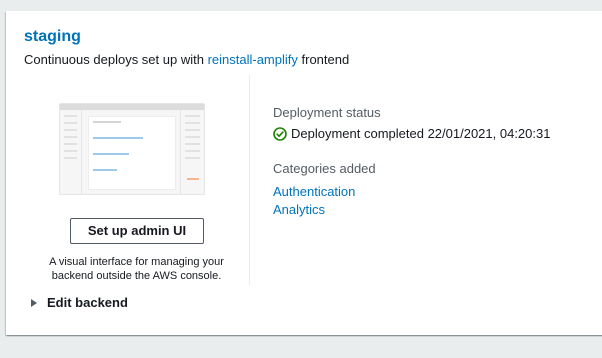 The height and width of the screenshot is (358, 602). I want to click on illustration-sidebar, so click(71, 152).